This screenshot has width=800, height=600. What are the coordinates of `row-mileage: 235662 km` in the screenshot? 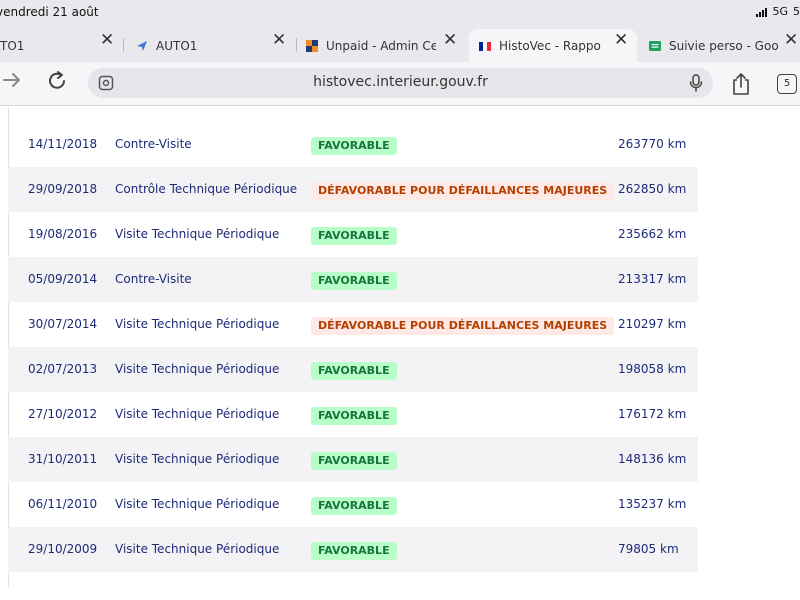 It's located at (652, 234).